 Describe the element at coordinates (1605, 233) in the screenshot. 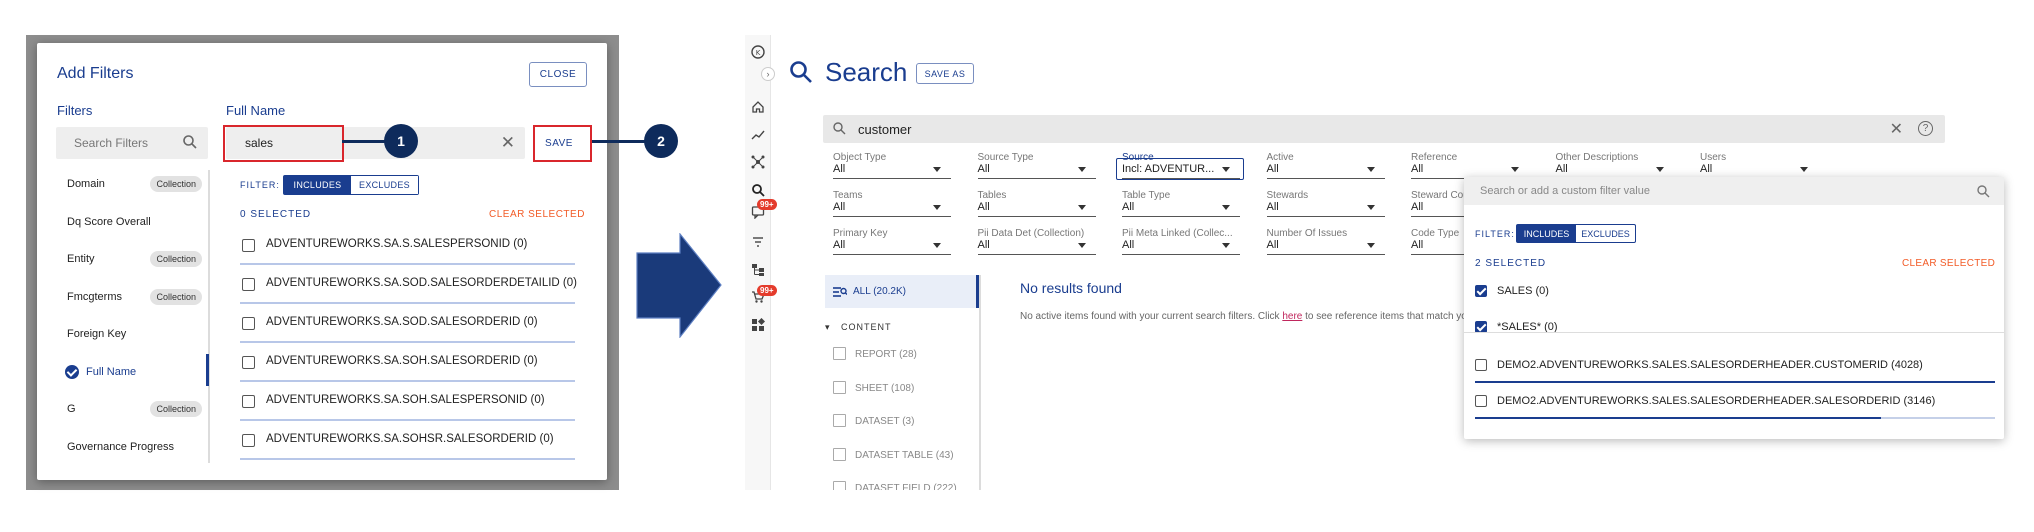

I see `popover-excludes-toggle: EXCLUDES` at that location.